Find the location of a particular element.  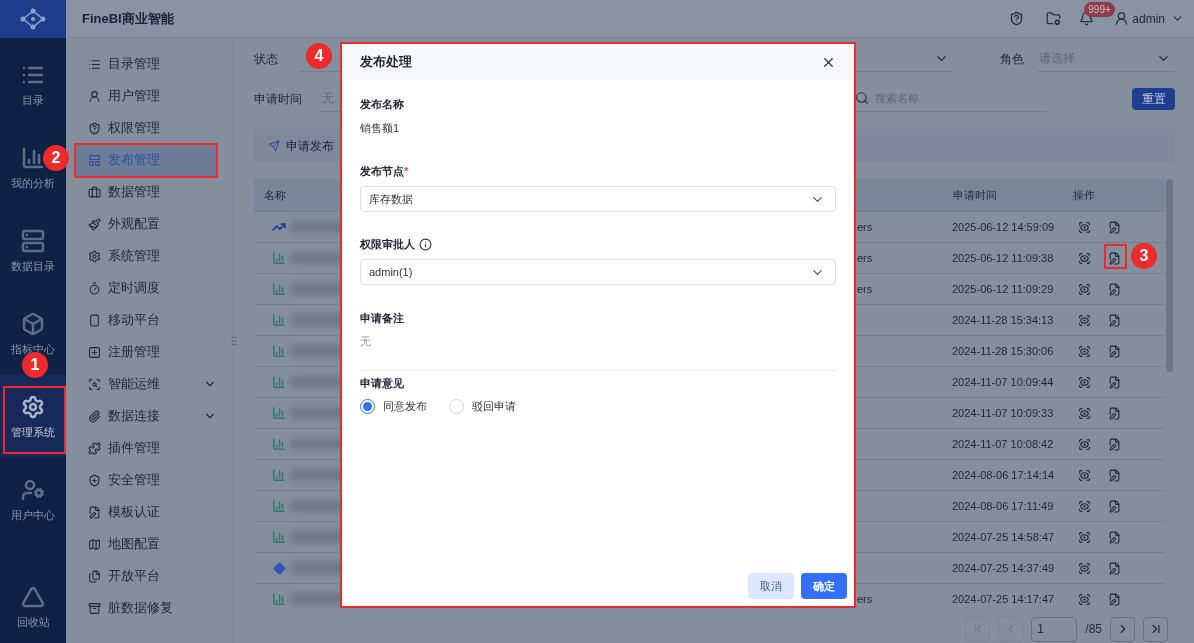

user-name: admin is located at coordinates (1148, 18).